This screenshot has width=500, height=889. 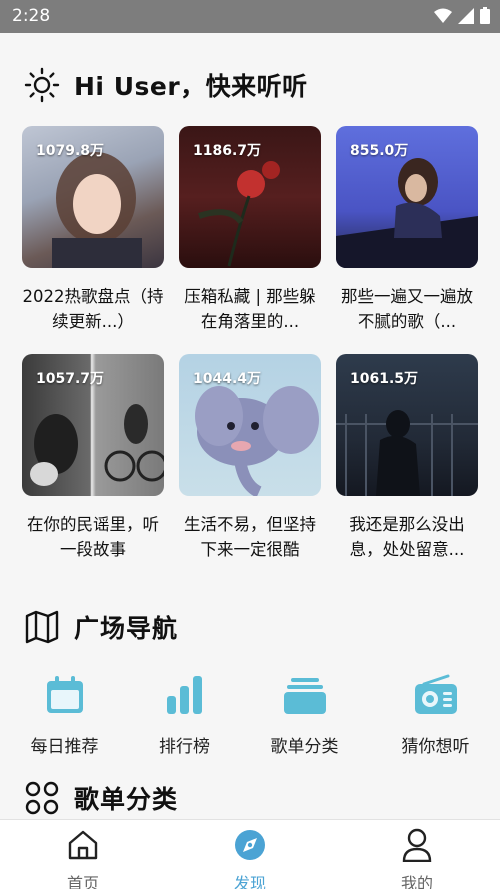 I want to click on nav-playlist-category: 歌单分类, so click(x=304, y=712).